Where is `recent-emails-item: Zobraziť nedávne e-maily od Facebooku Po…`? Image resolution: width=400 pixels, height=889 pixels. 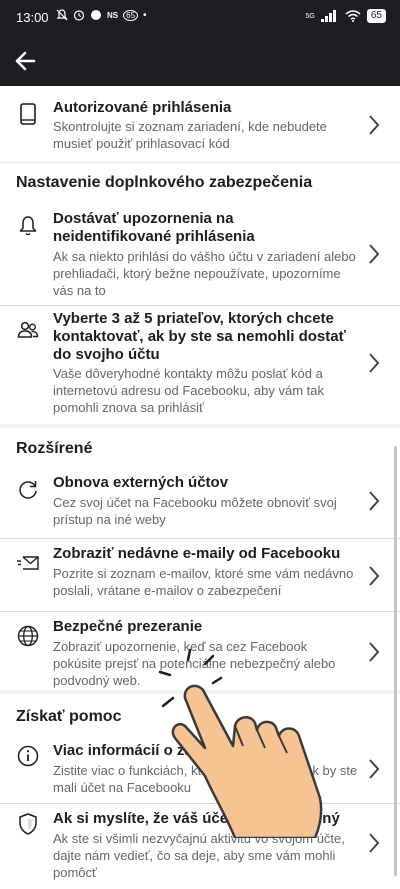
recent-emails-item: Zobraziť nedávne e-maily od Facebooku Po… is located at coordinates (200, 575).